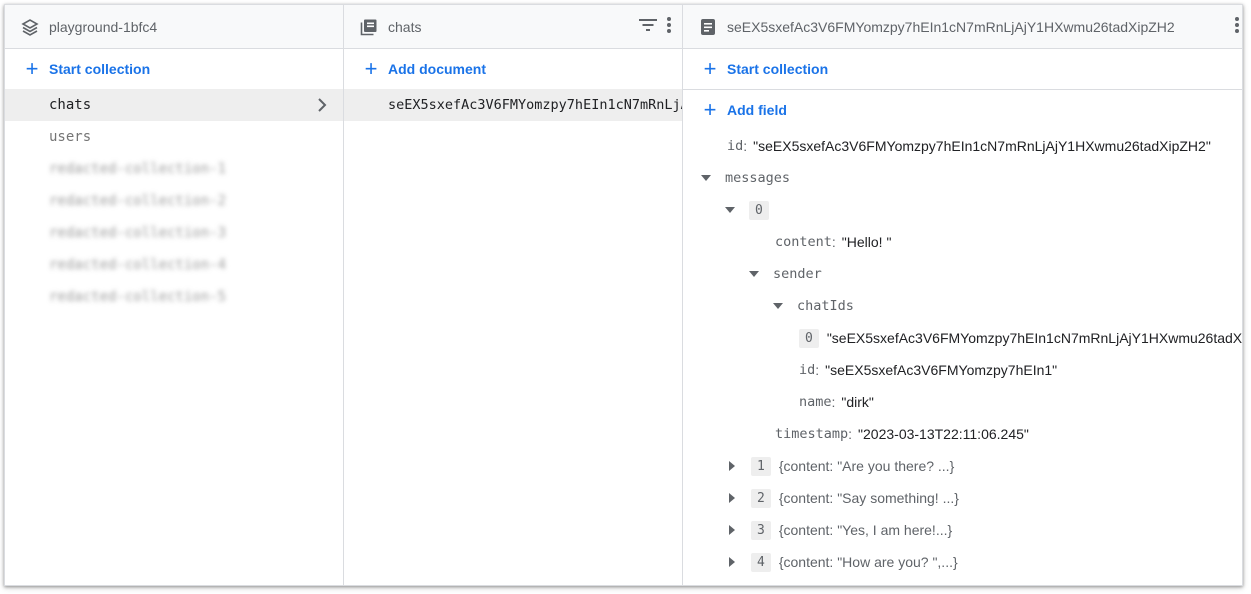 This screenshot has height=594, width=1251. I want to click on array-index-badge: 2, so click(761, 498).